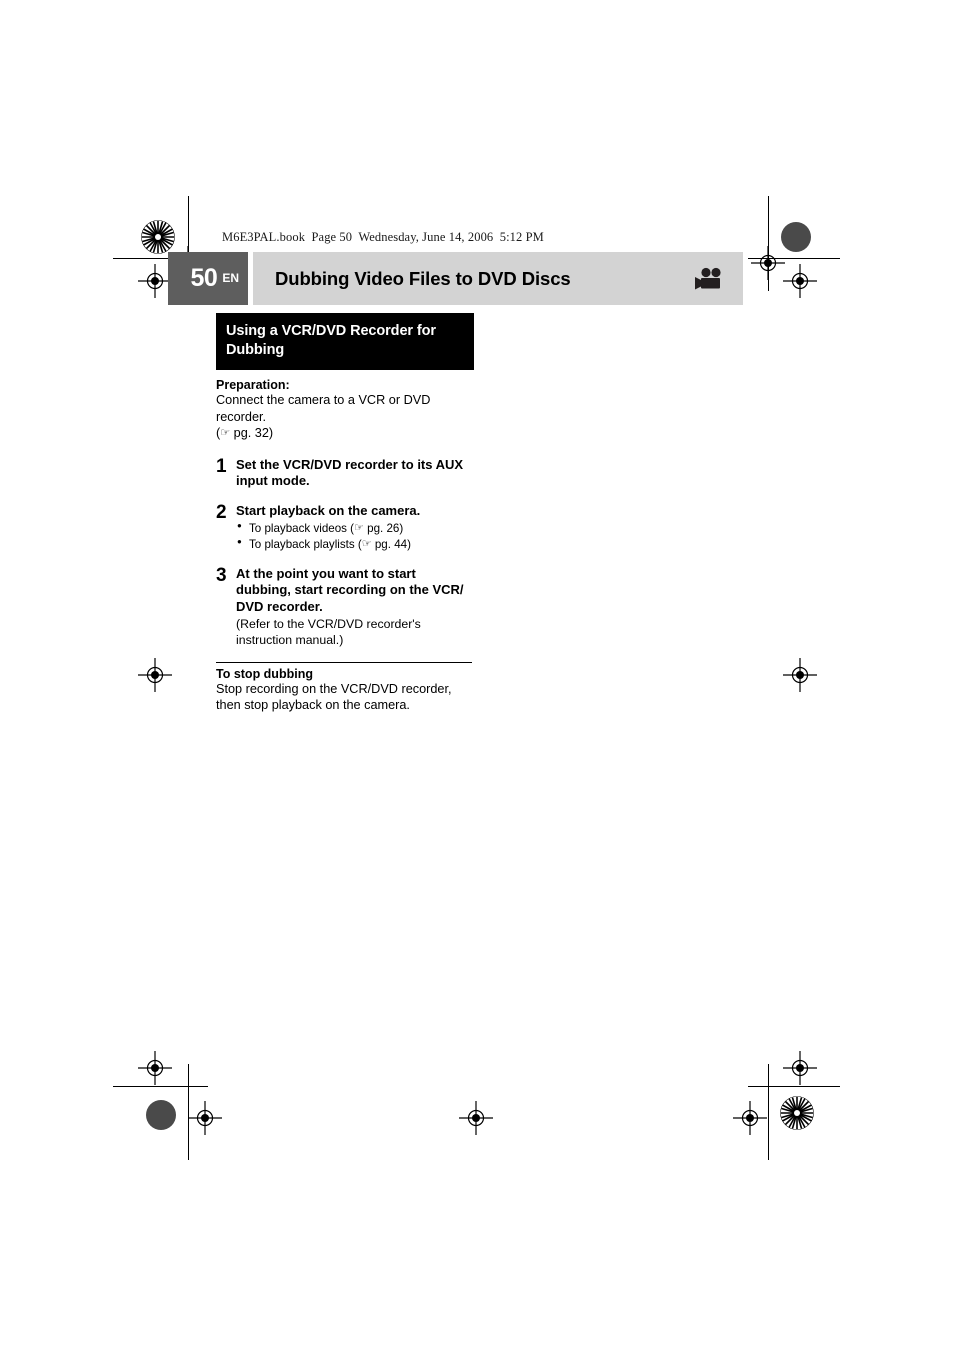 The image size is (954, 1351). What do you see at coordinates (252, 432) in the screenshot?
I see `preparation-ref-text: pg. 32)` at bounding box center [252, 432].